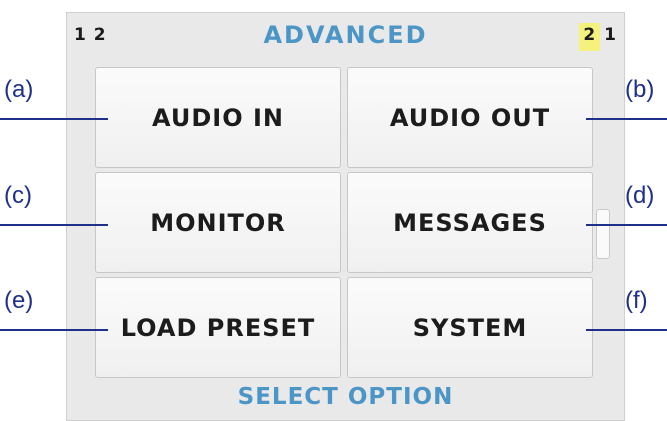 This screenshot has width=667, height=421. What do you see at coordinates (626, 119) in the screenshot?
I see `callout-b-line` at bounding box center [626, 119].